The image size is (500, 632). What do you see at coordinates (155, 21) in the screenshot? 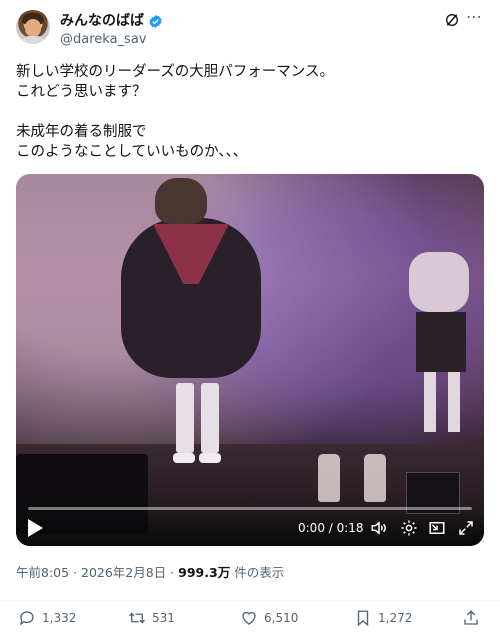
I see `verified-badge-icon` at bounding box center [155, 21].